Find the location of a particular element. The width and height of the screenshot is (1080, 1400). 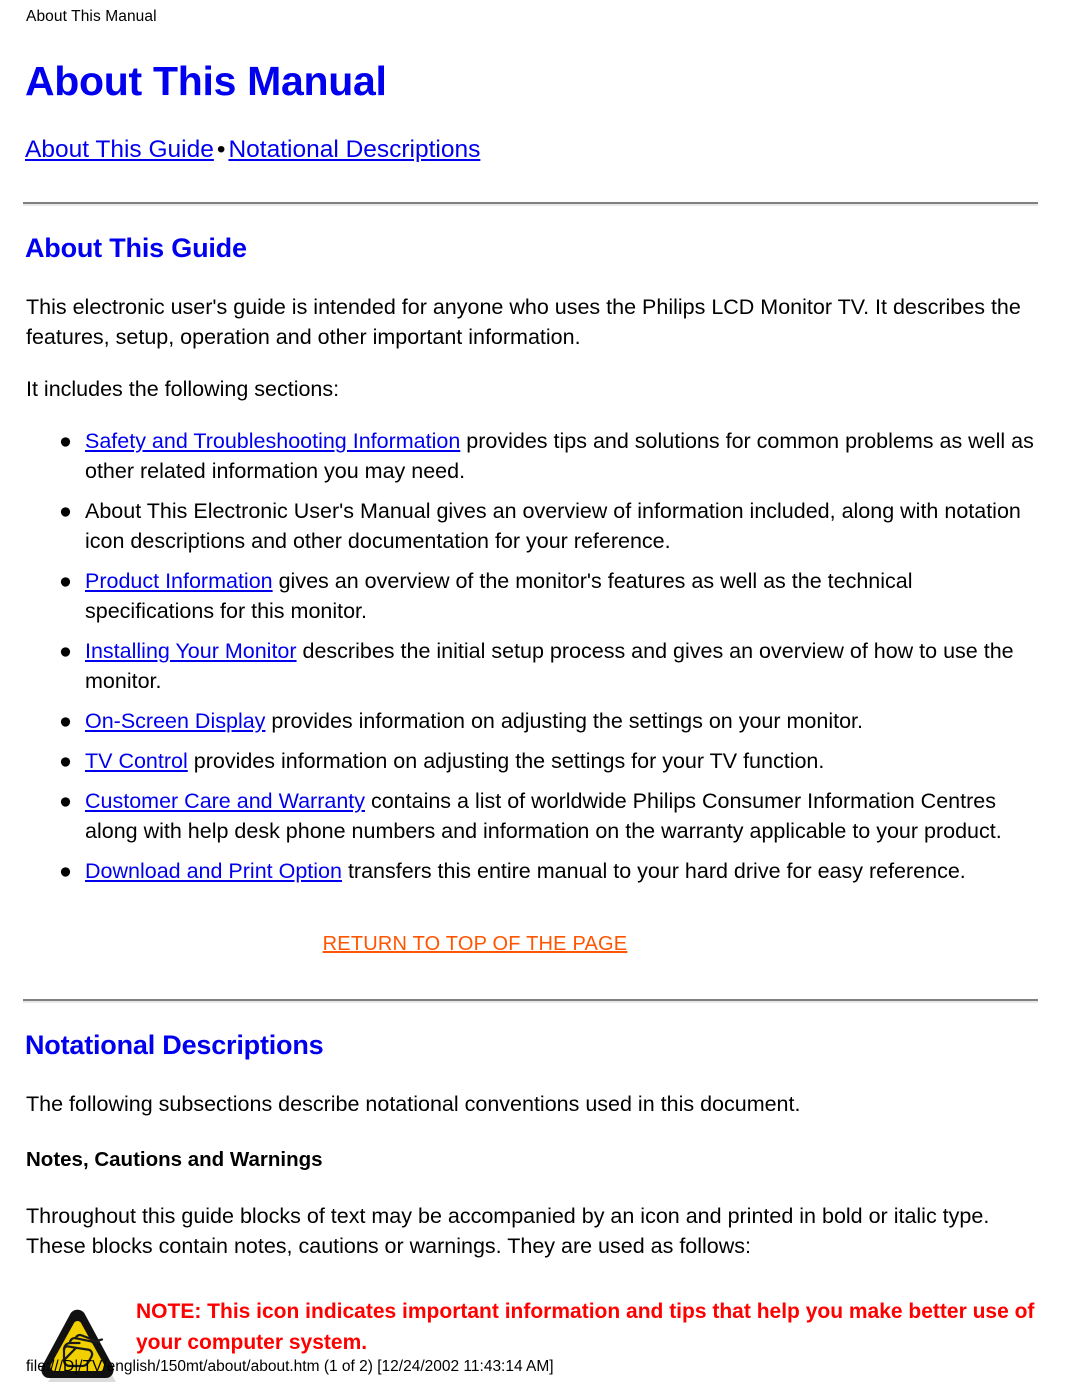

bullet-link-safety-troubleshooting: Safety and Troubleshooting Information is located at coordinates (272, 441).